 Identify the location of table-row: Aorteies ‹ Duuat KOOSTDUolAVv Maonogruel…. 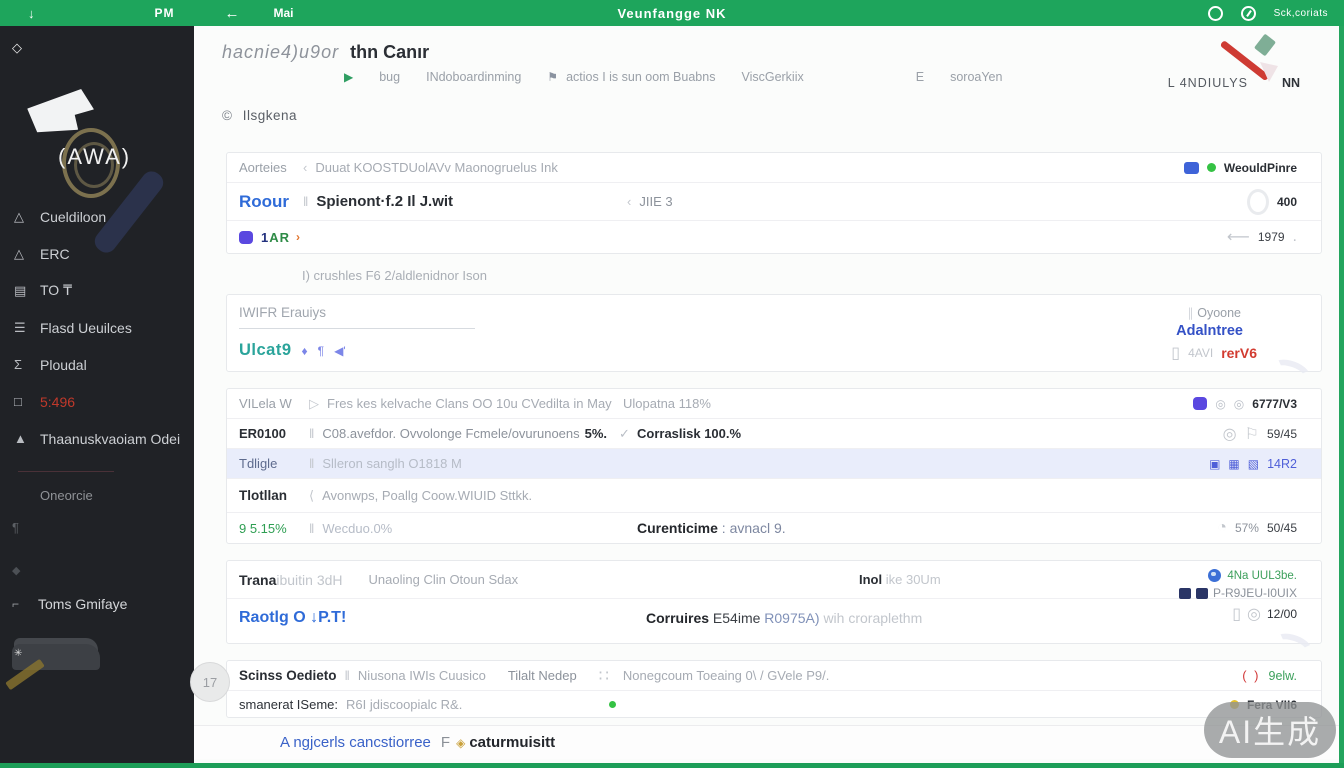
(774, 168).